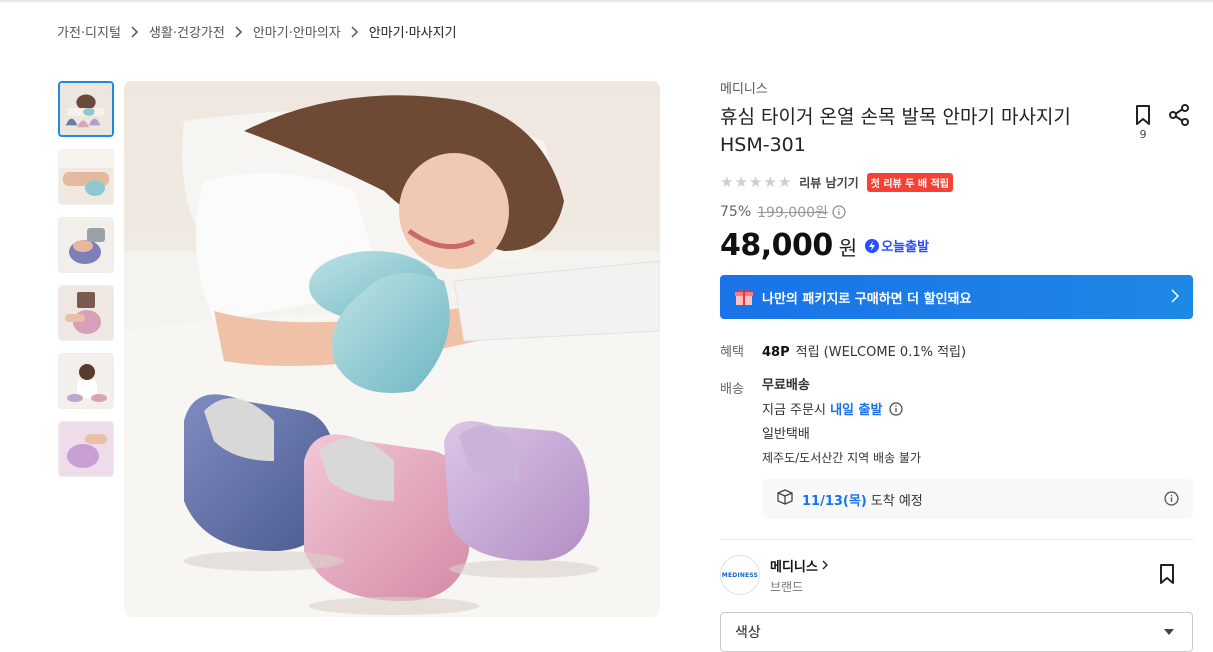 The width and height of the screenshot is (1213, 652). Describe the element at coordinates (794, 410) in the screenshot. I see `order-prefix: 지금 주문시` at that location.